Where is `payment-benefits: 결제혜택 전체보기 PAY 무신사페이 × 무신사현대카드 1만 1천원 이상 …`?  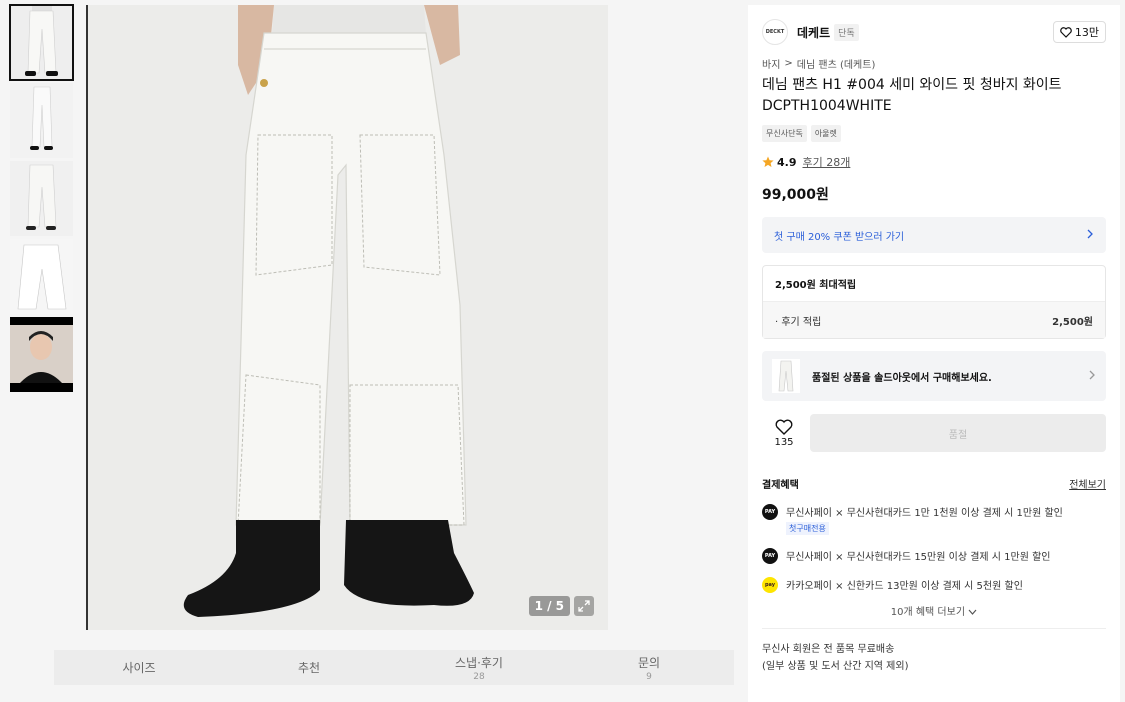 payment-benefits: 결제혜택 전체보기 PAY 무신사페이 × 무신사현대카드 1만 1천원 이상 … is located at coordinates (934, 547).